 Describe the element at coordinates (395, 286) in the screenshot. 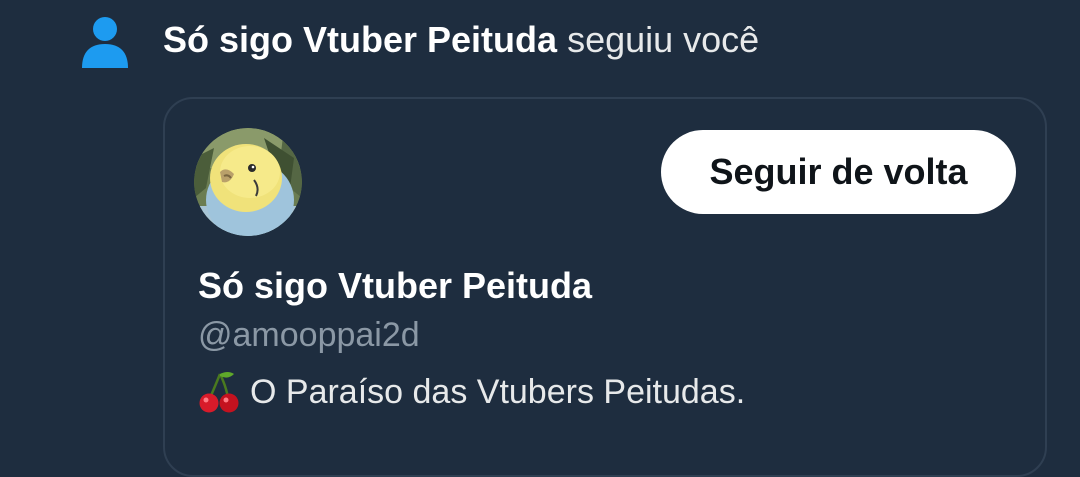

I see `profile-display-name: Só sigo Vtuber Peituda` at that location.